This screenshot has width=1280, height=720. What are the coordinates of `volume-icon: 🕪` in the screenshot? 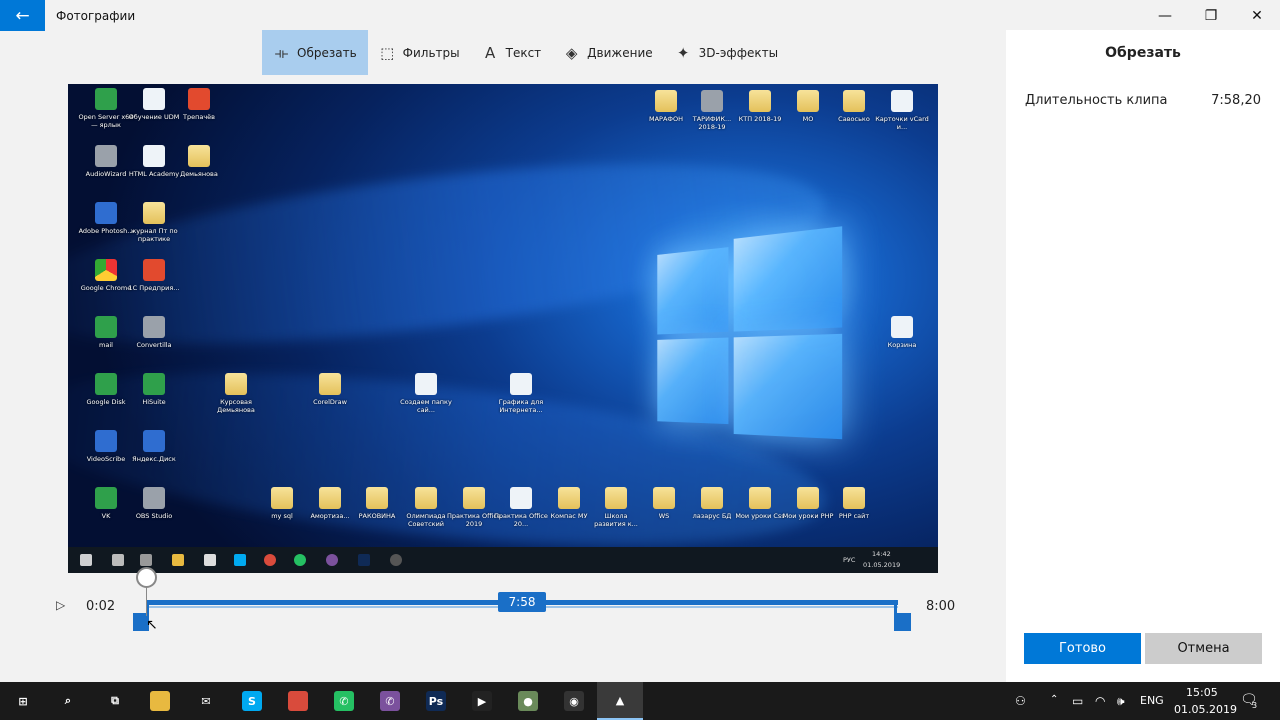 It's located at (1121, 701).